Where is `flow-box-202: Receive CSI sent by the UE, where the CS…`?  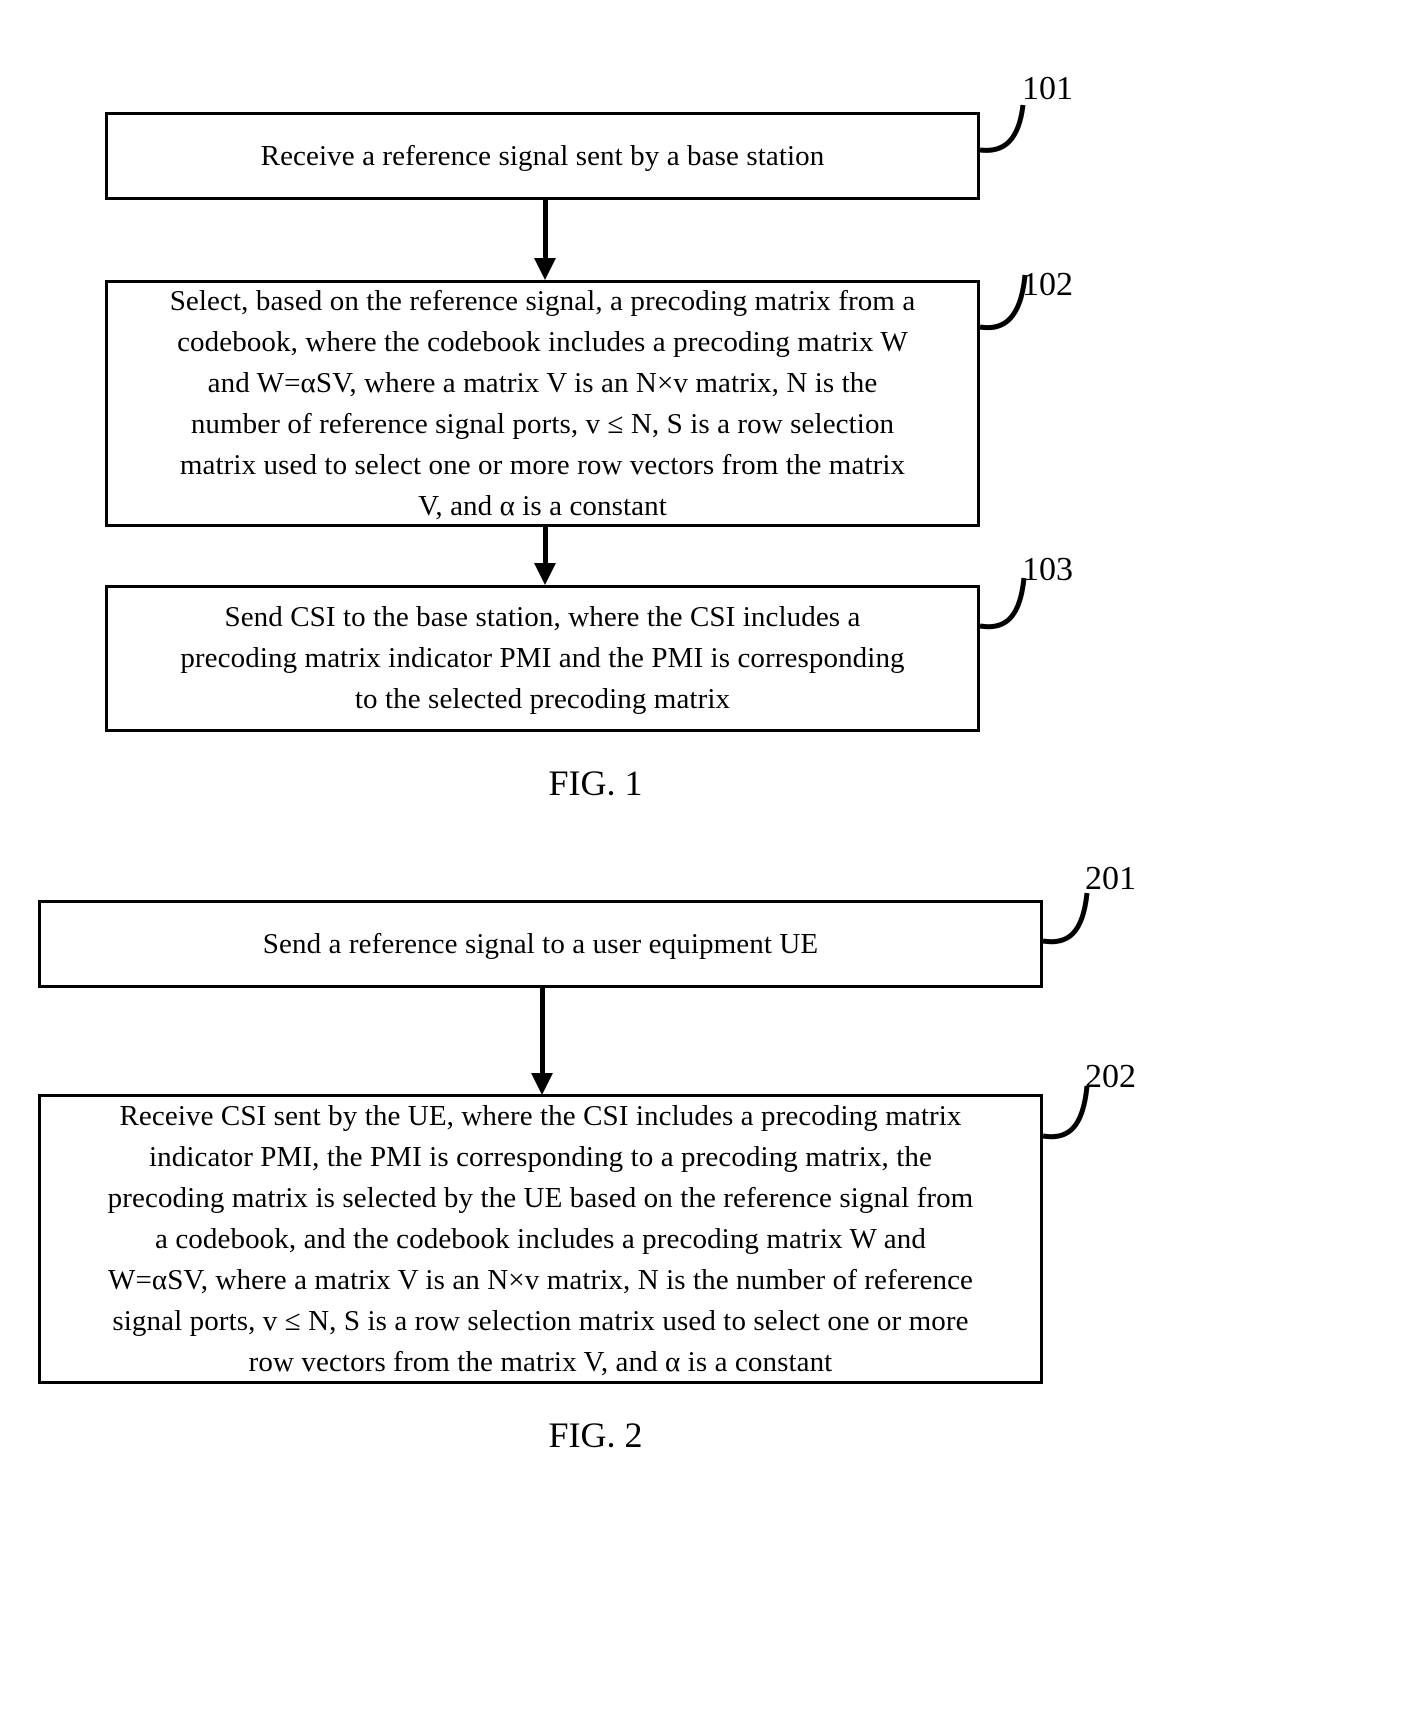
flow-box-202: Receive CSI sent by the UE, where the CS… is located at coordinates (540, 1239).